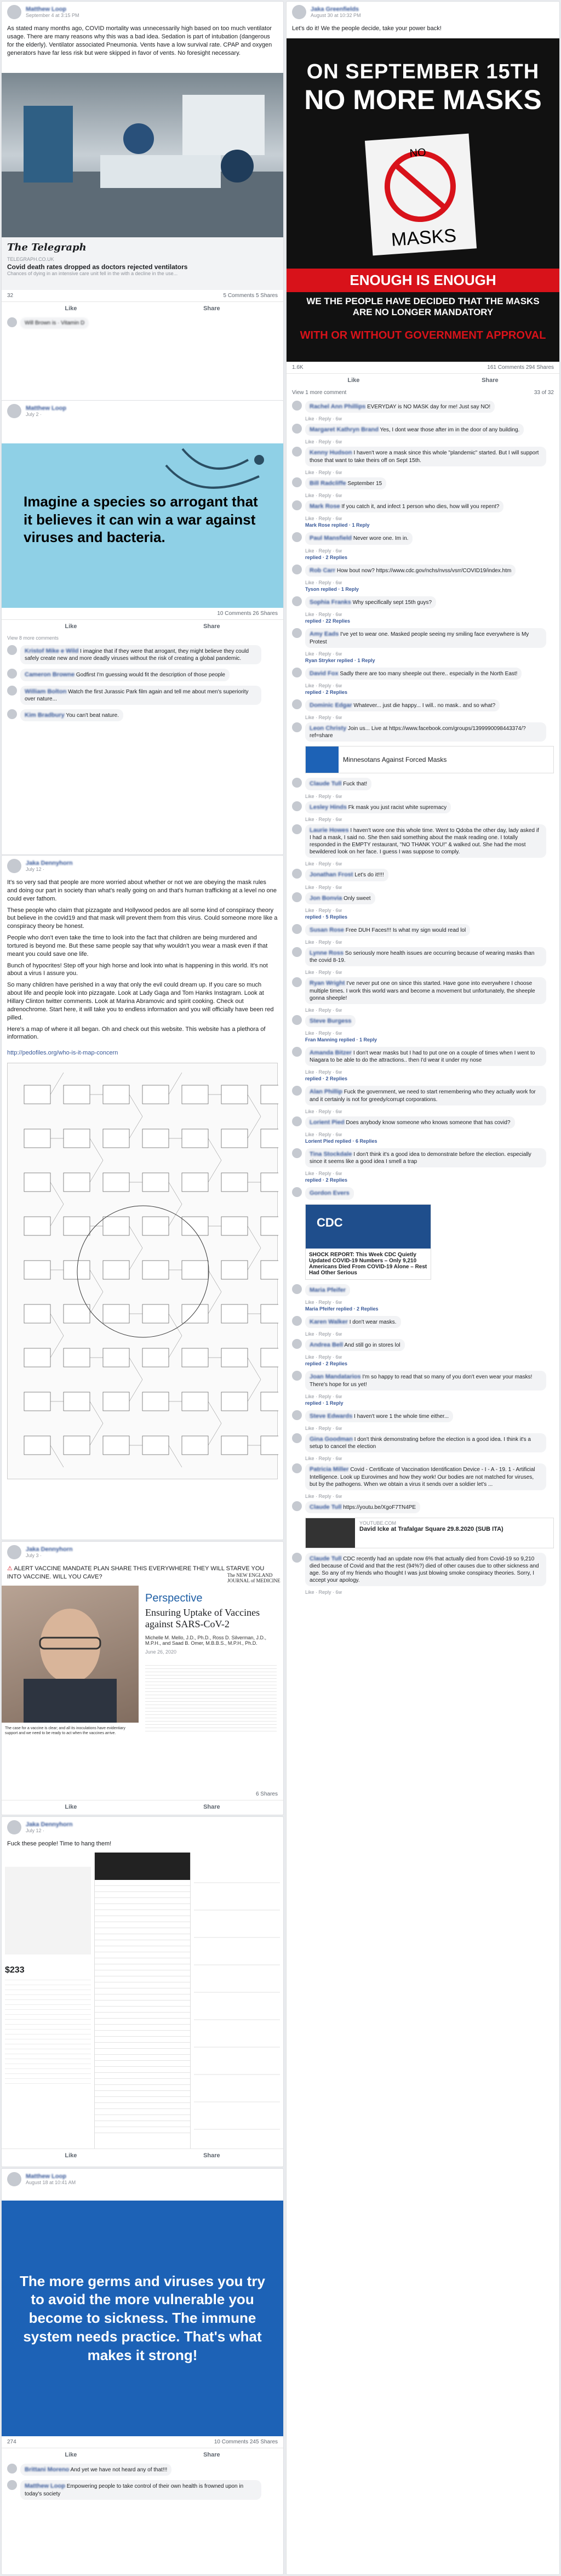 This screenshot has height=2576, width=561. I want to click on comment-share-count: 5 Comments 5 Shares, so click(251, 296).